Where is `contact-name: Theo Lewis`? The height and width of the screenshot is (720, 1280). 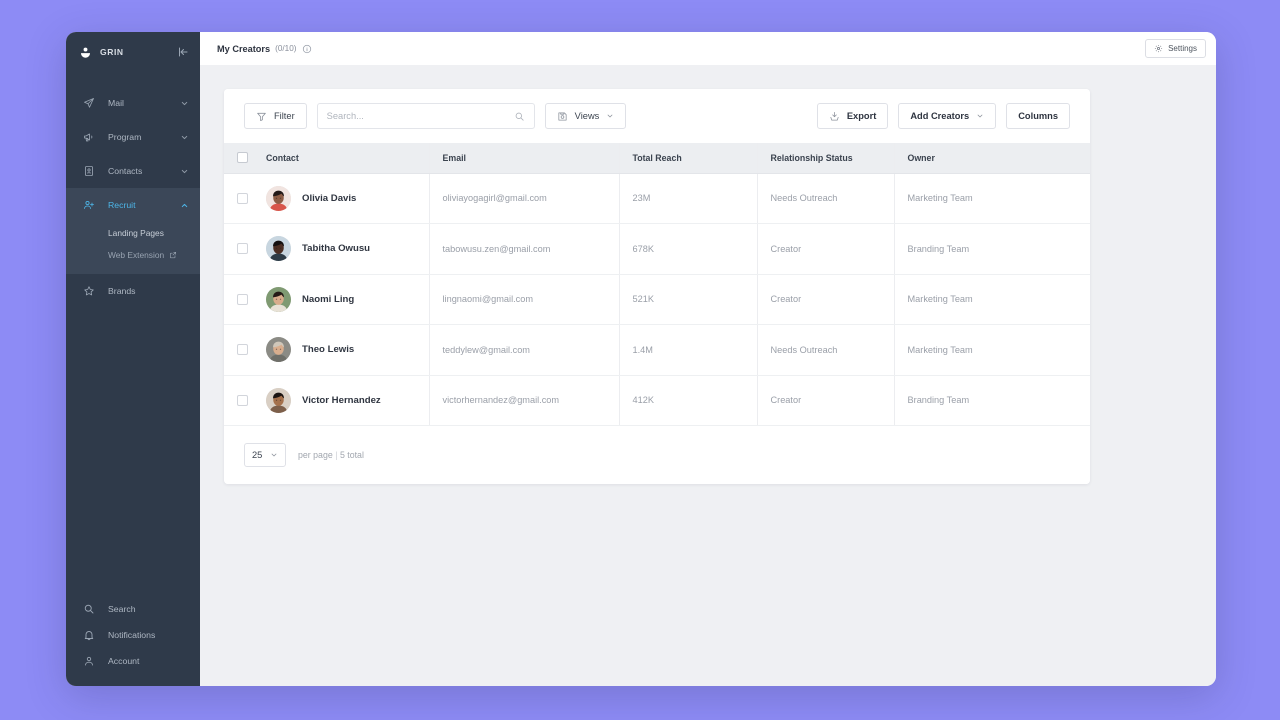 contact-name: Theo Lewis is located at coordinates (328, 350).